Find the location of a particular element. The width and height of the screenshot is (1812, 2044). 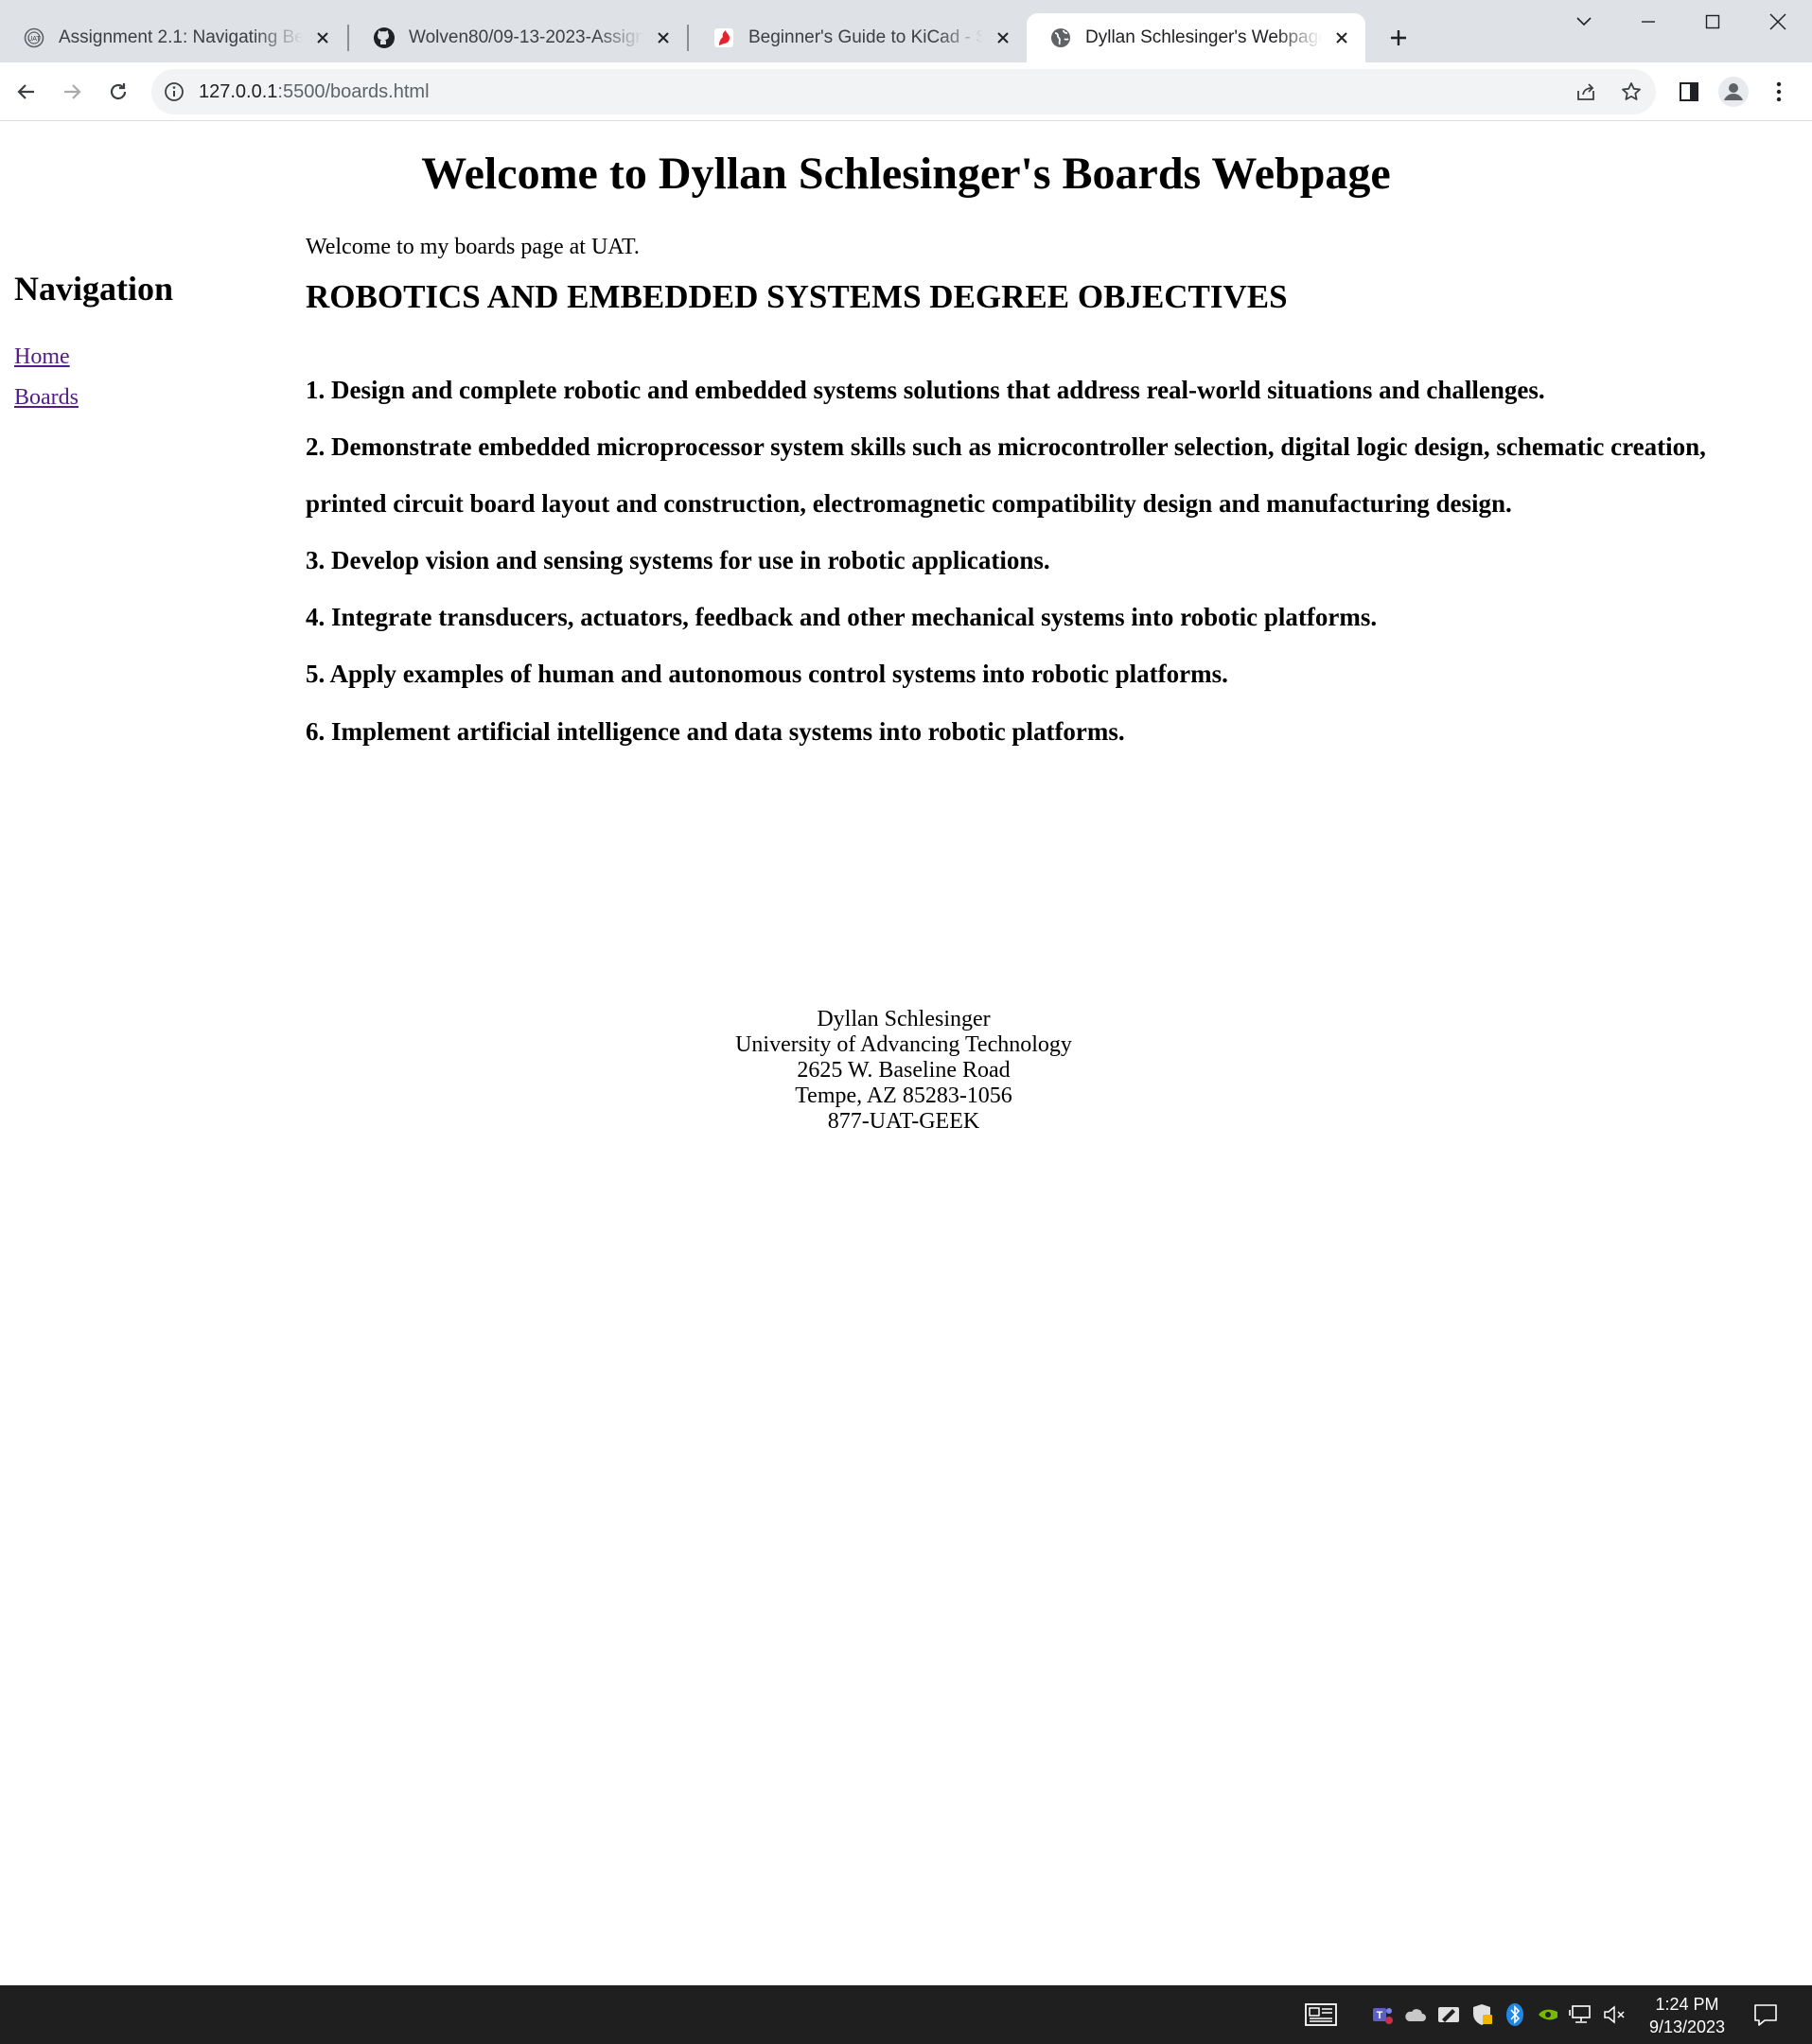

new-tab-button is located at coordinates (1398, 38).